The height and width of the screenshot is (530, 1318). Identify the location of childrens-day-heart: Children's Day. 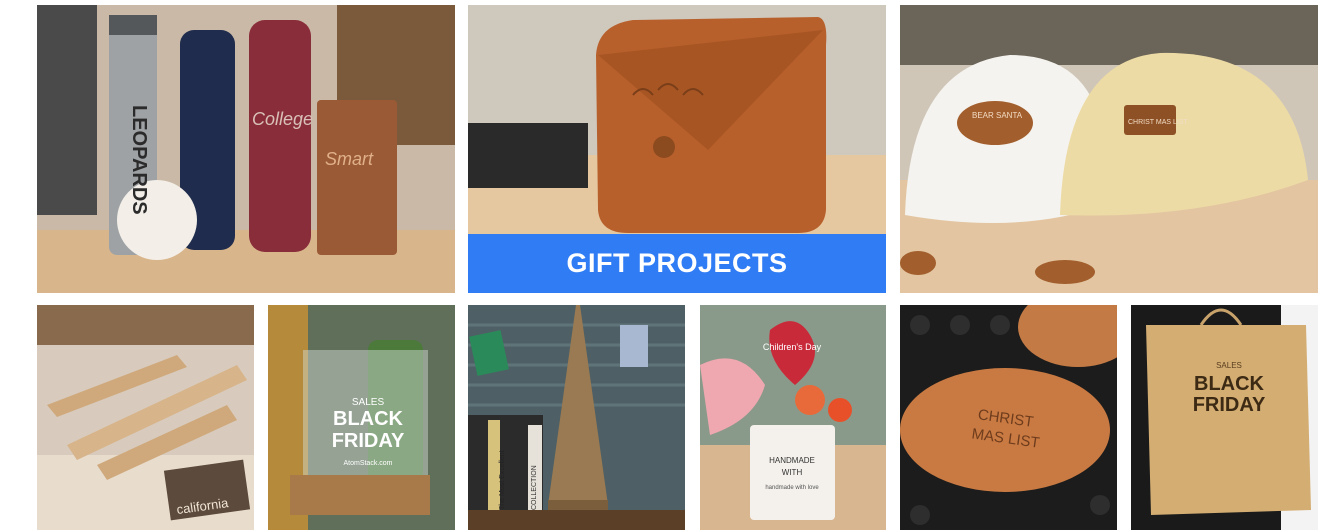
(792, 347).